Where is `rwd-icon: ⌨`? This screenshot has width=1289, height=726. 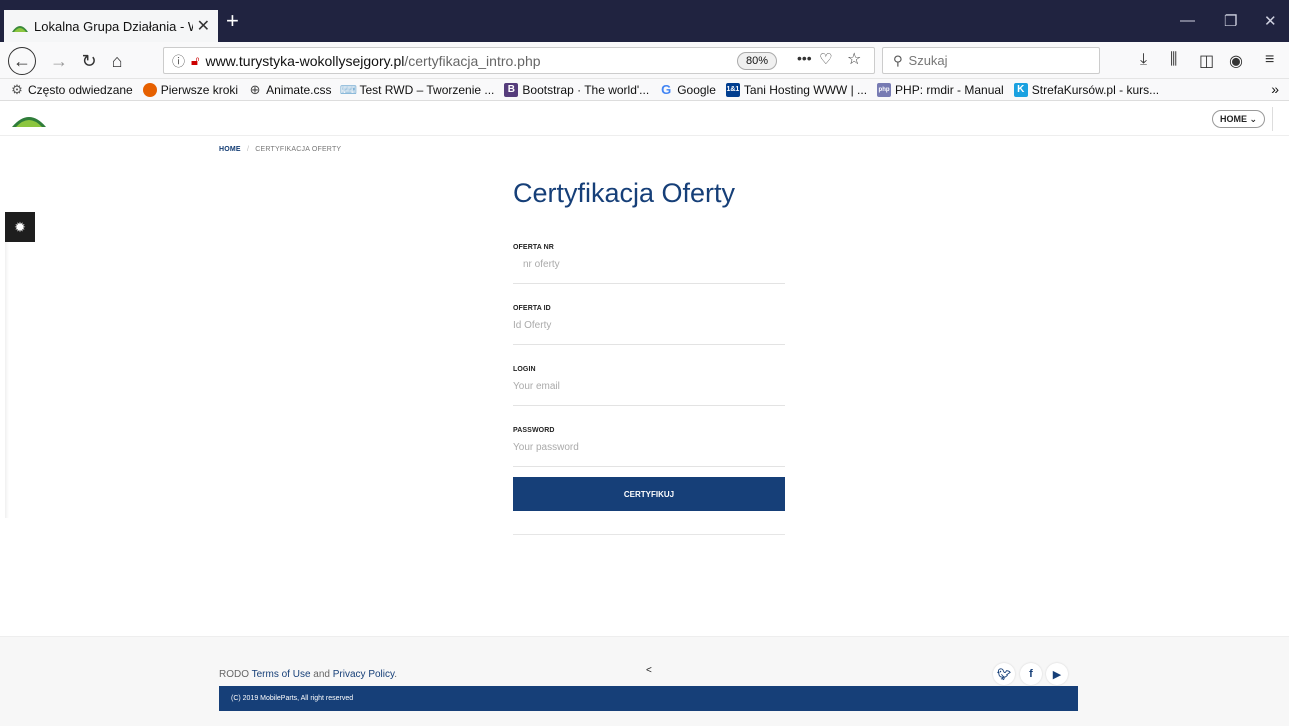 rwd-icon: ⌨ is located at coordinates (348, 89).